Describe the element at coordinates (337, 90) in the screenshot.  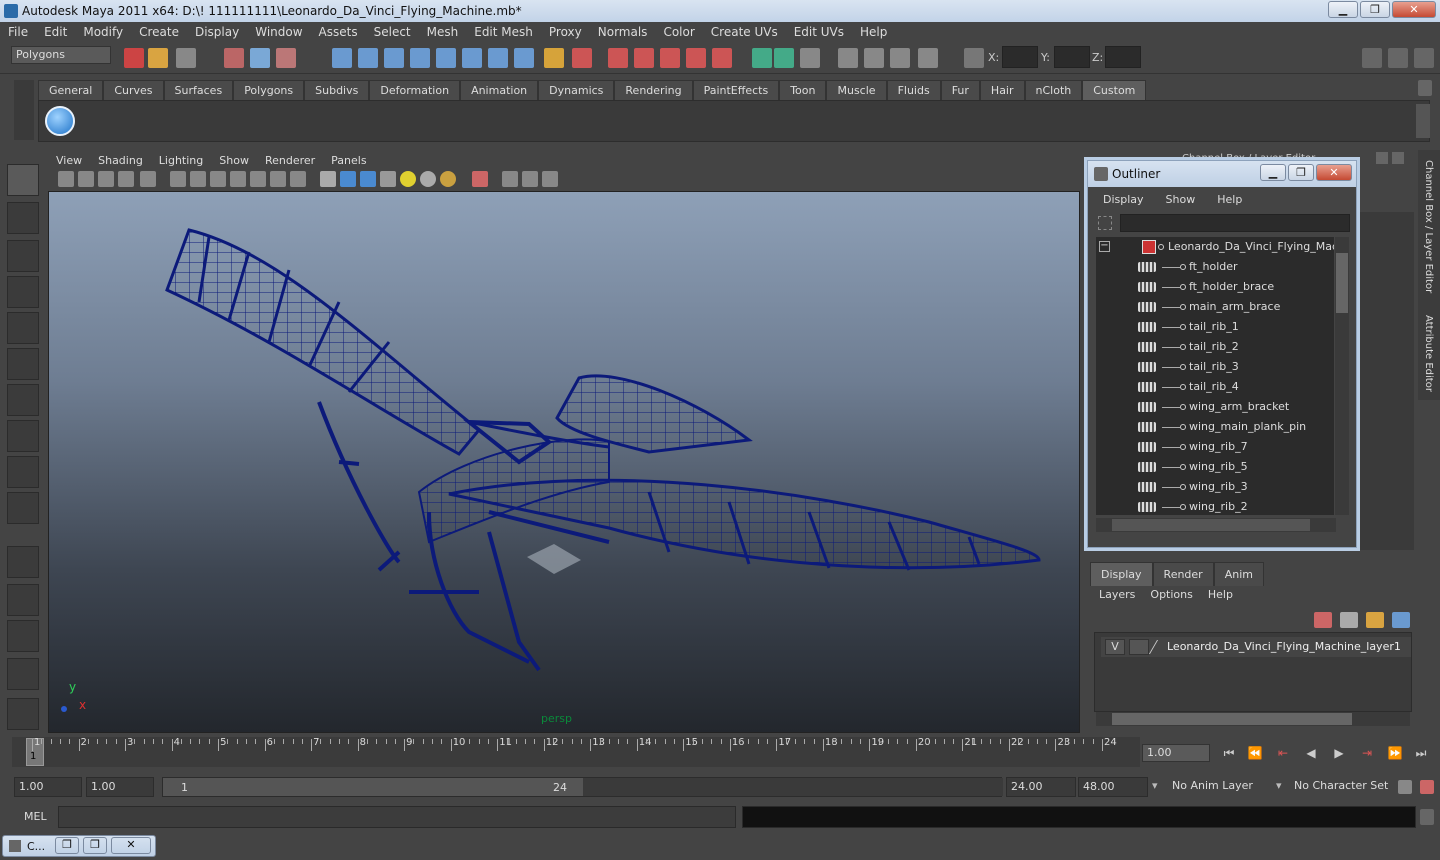
I see `tab-subdivs: Subdivs` at that location.